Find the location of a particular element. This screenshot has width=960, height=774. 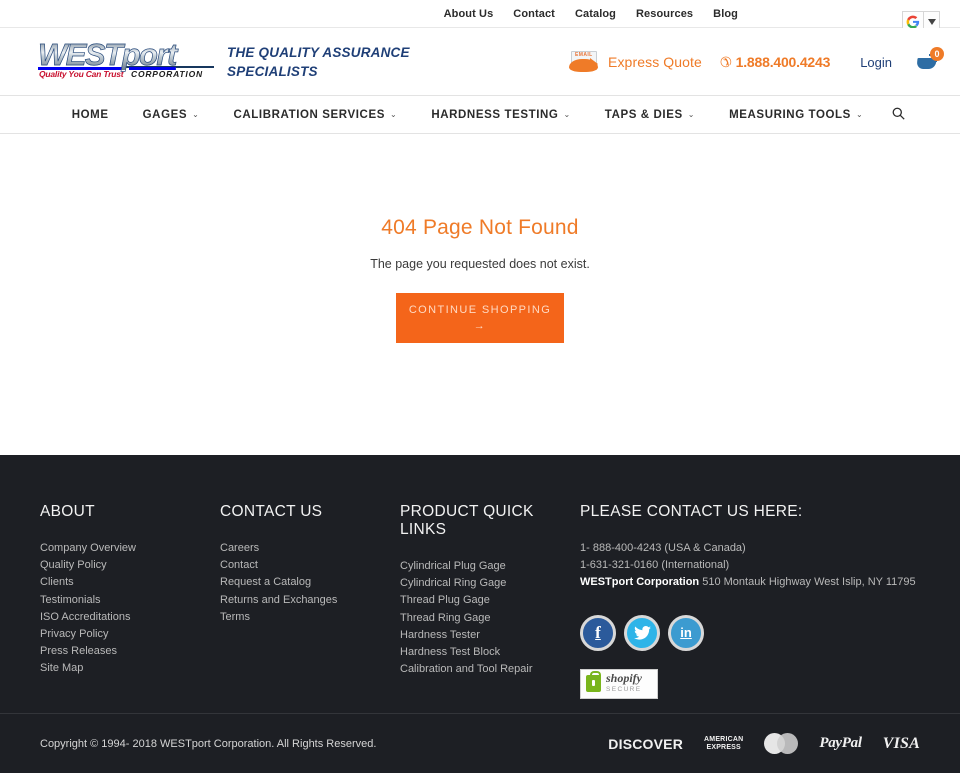

linkedin-icon: in is located at coordinates (686, 632).